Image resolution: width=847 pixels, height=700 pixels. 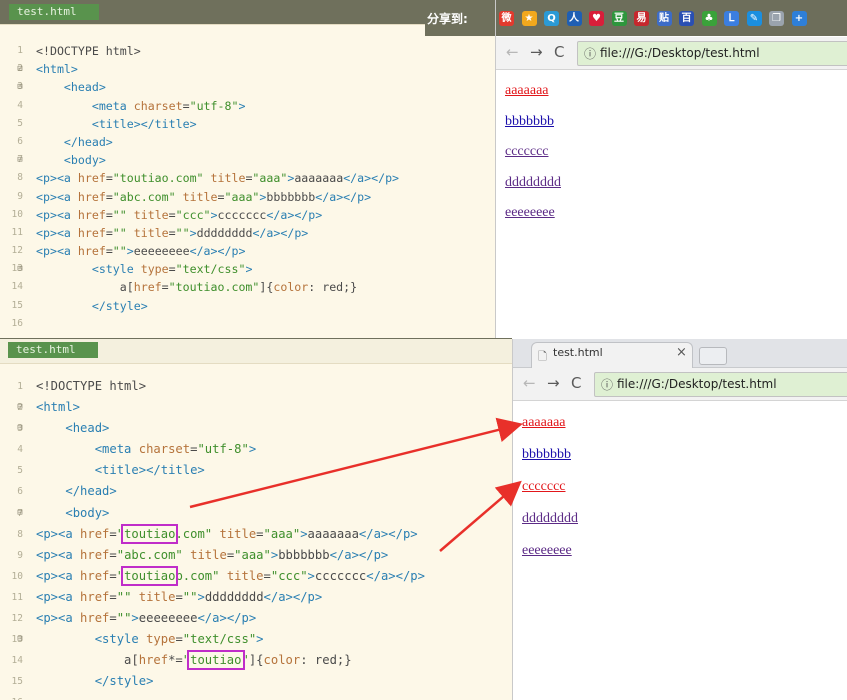 I want to click on annotation-arrows, so click(x=356, y=484).